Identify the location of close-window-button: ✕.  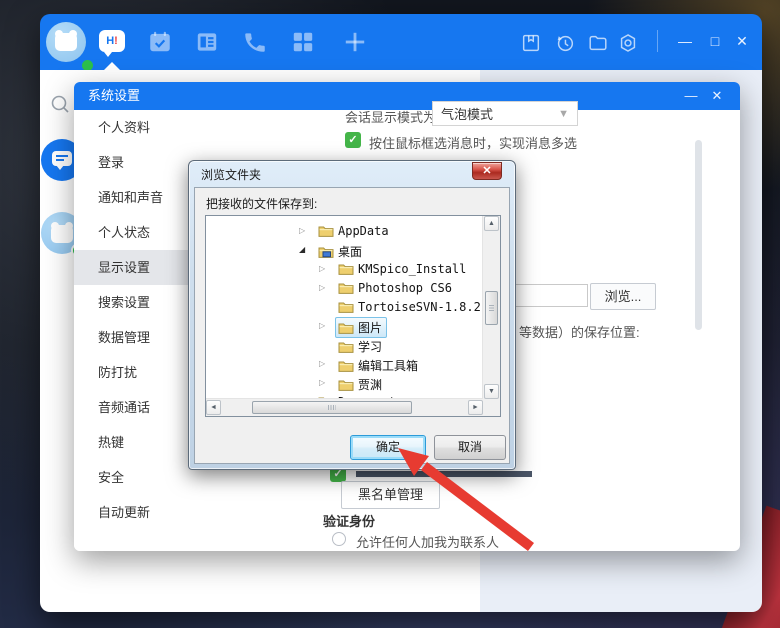
(742, 41).